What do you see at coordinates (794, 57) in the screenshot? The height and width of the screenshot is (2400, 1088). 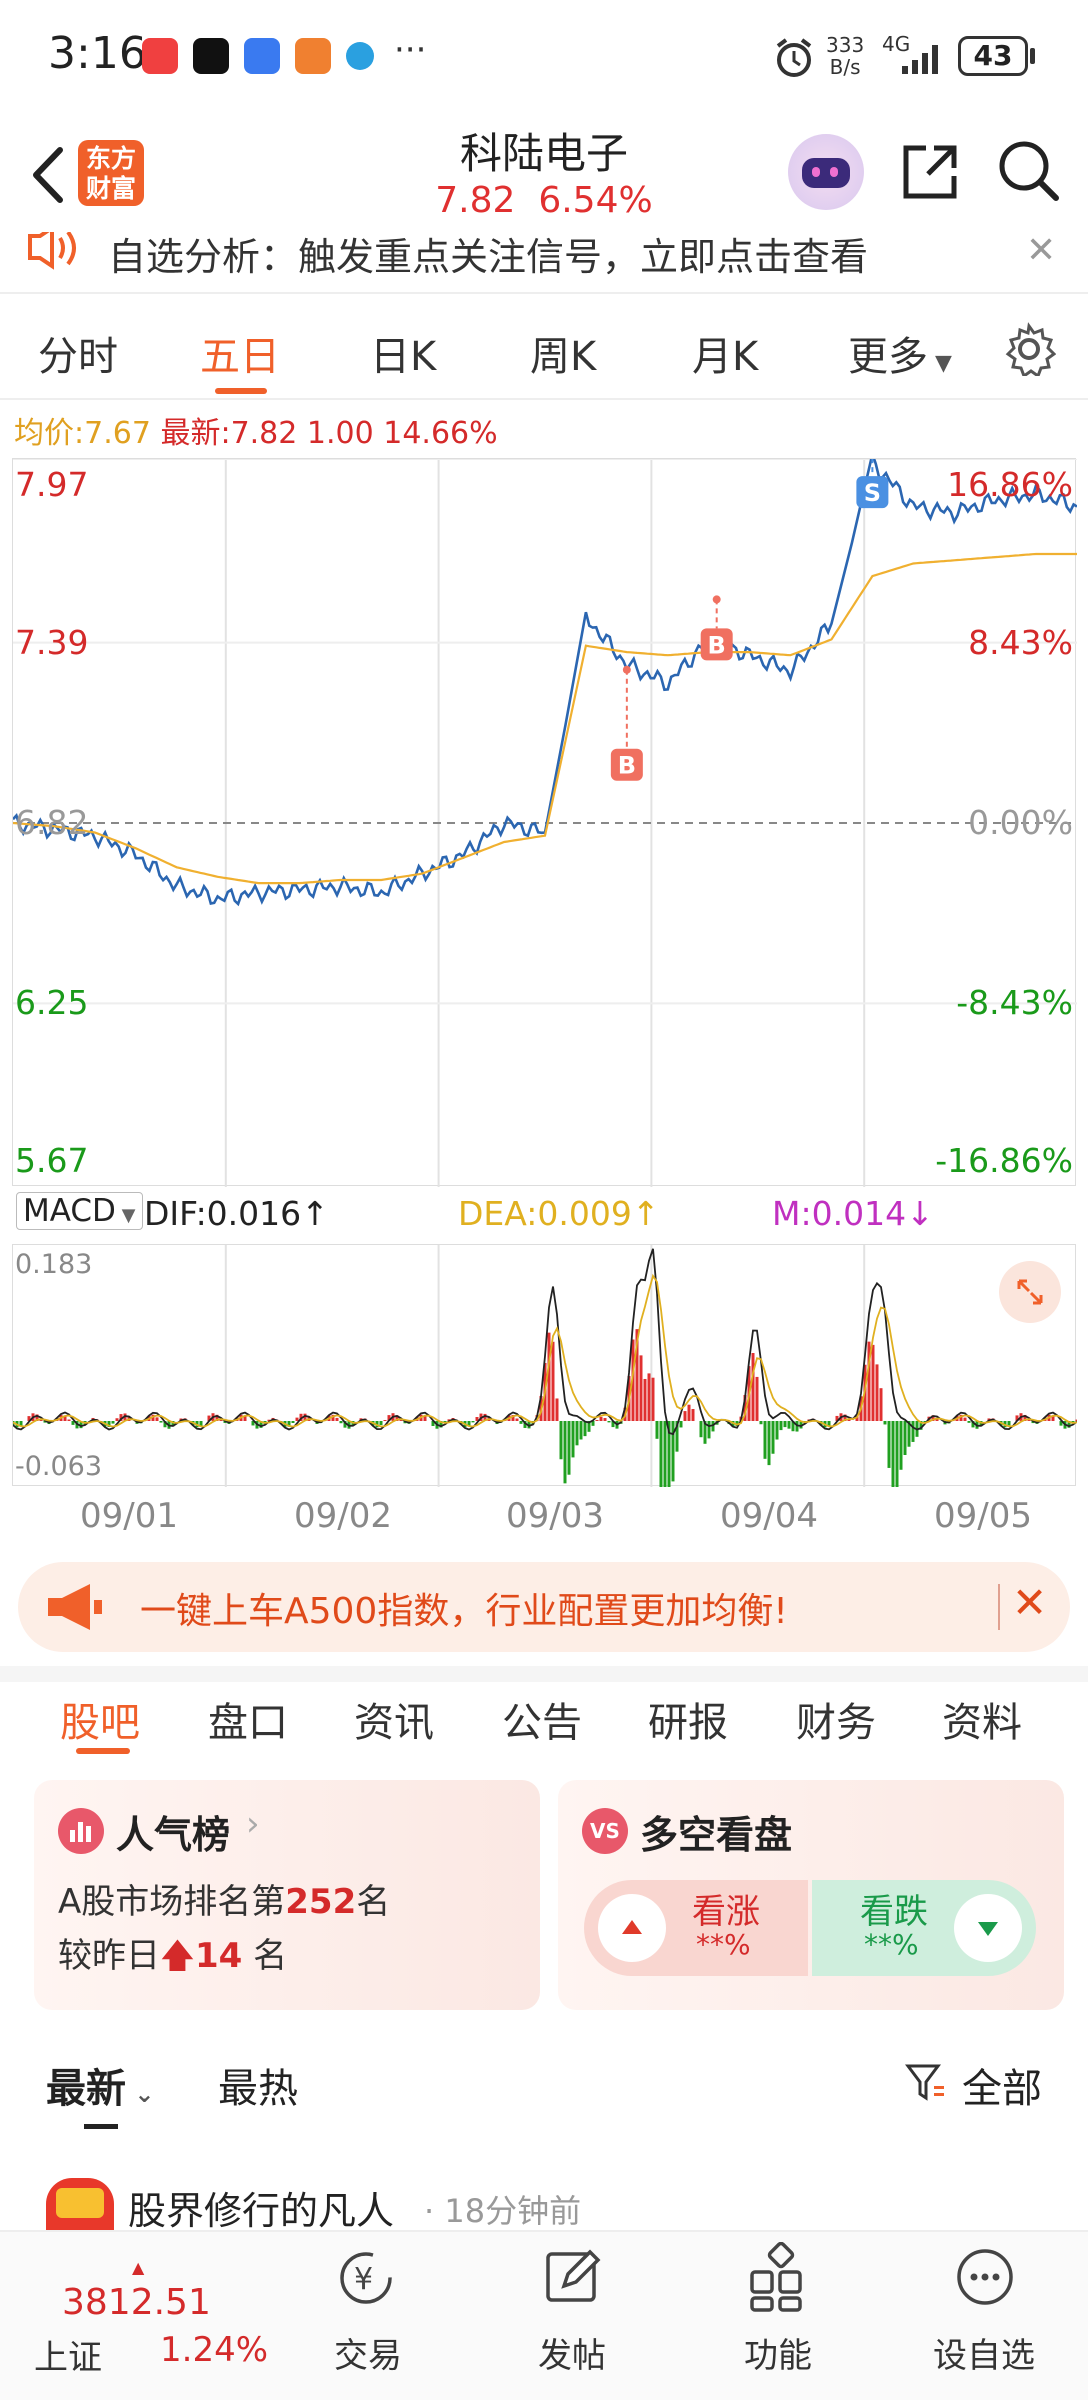 I see `alarm-icon` at bounding box center [794, 57].